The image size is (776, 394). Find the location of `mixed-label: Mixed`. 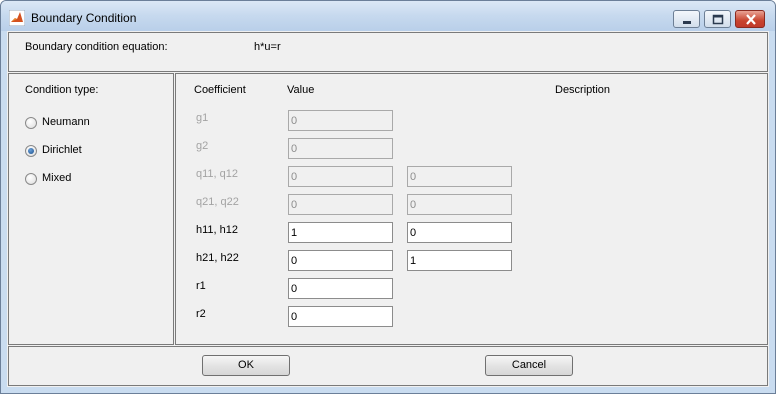

mixed-label: Mixed is located at coordinates (56, 178).